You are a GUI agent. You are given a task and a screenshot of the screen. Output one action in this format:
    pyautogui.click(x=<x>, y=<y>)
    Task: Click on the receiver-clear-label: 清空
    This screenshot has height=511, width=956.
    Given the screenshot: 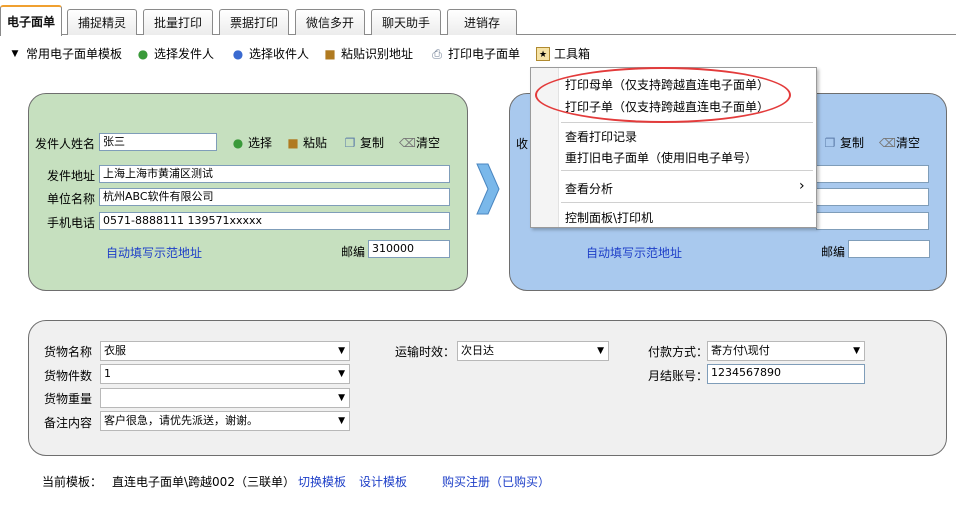 What is the action you would take?
    pyautogui.click(x=908, y=143)
    